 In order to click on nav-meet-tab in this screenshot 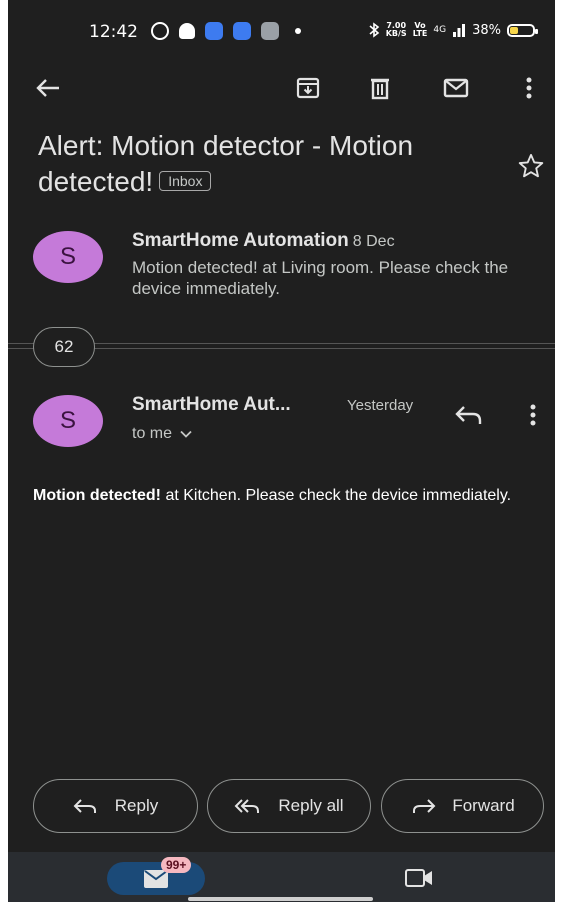, I will do `click(419, 878)`.